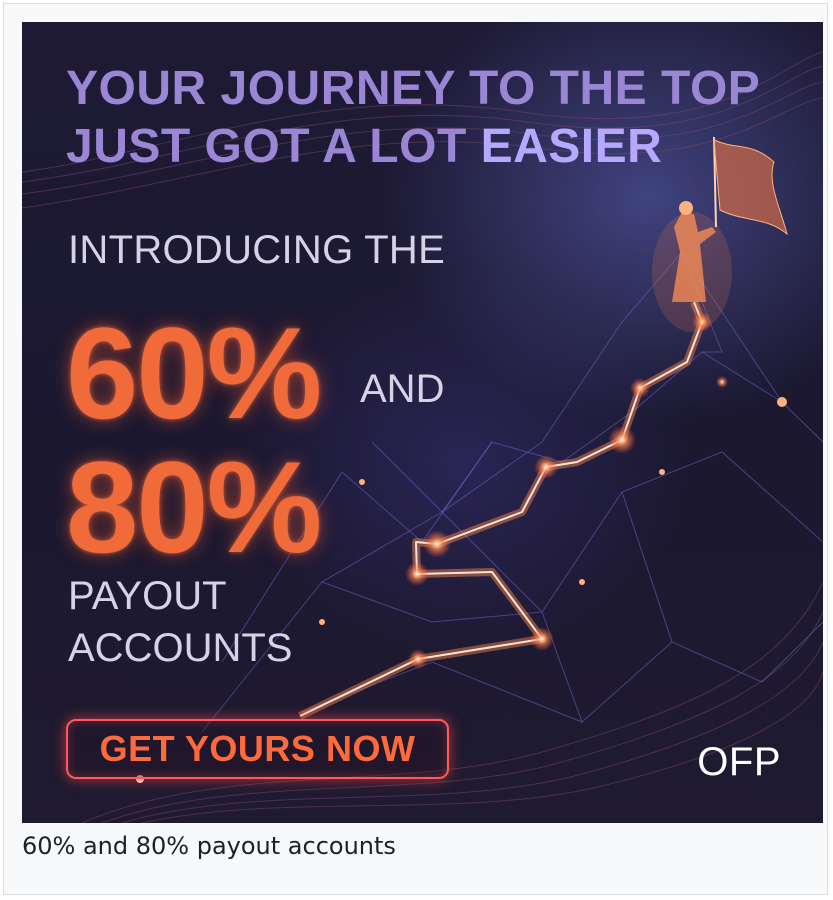  I want to click on headline-line-2: JUST GOT A LOT EASIER, so click(413, 147).